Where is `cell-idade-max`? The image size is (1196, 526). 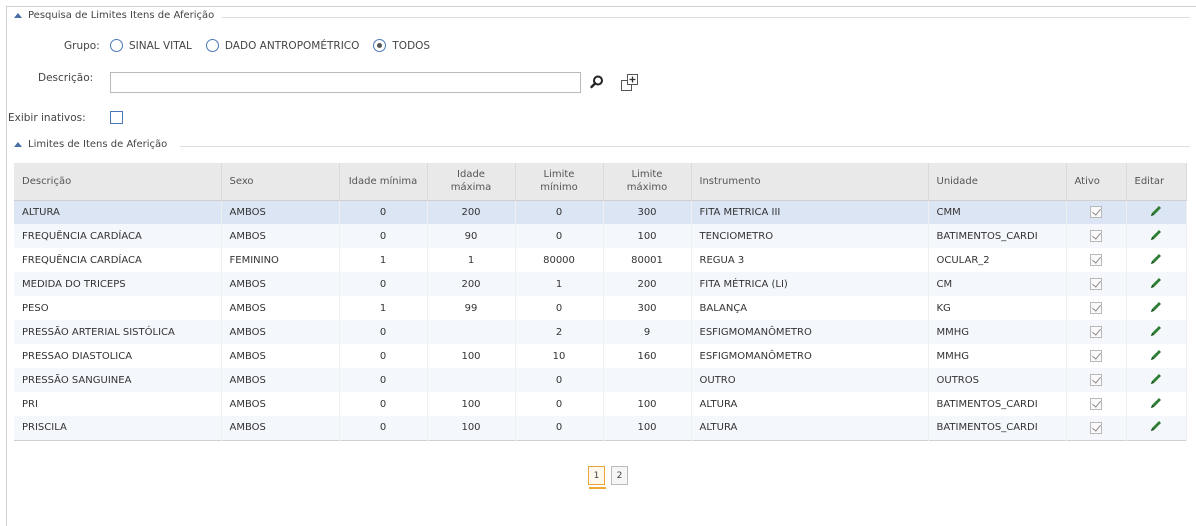
cell-idade-max is located at coordinates (471, 380).